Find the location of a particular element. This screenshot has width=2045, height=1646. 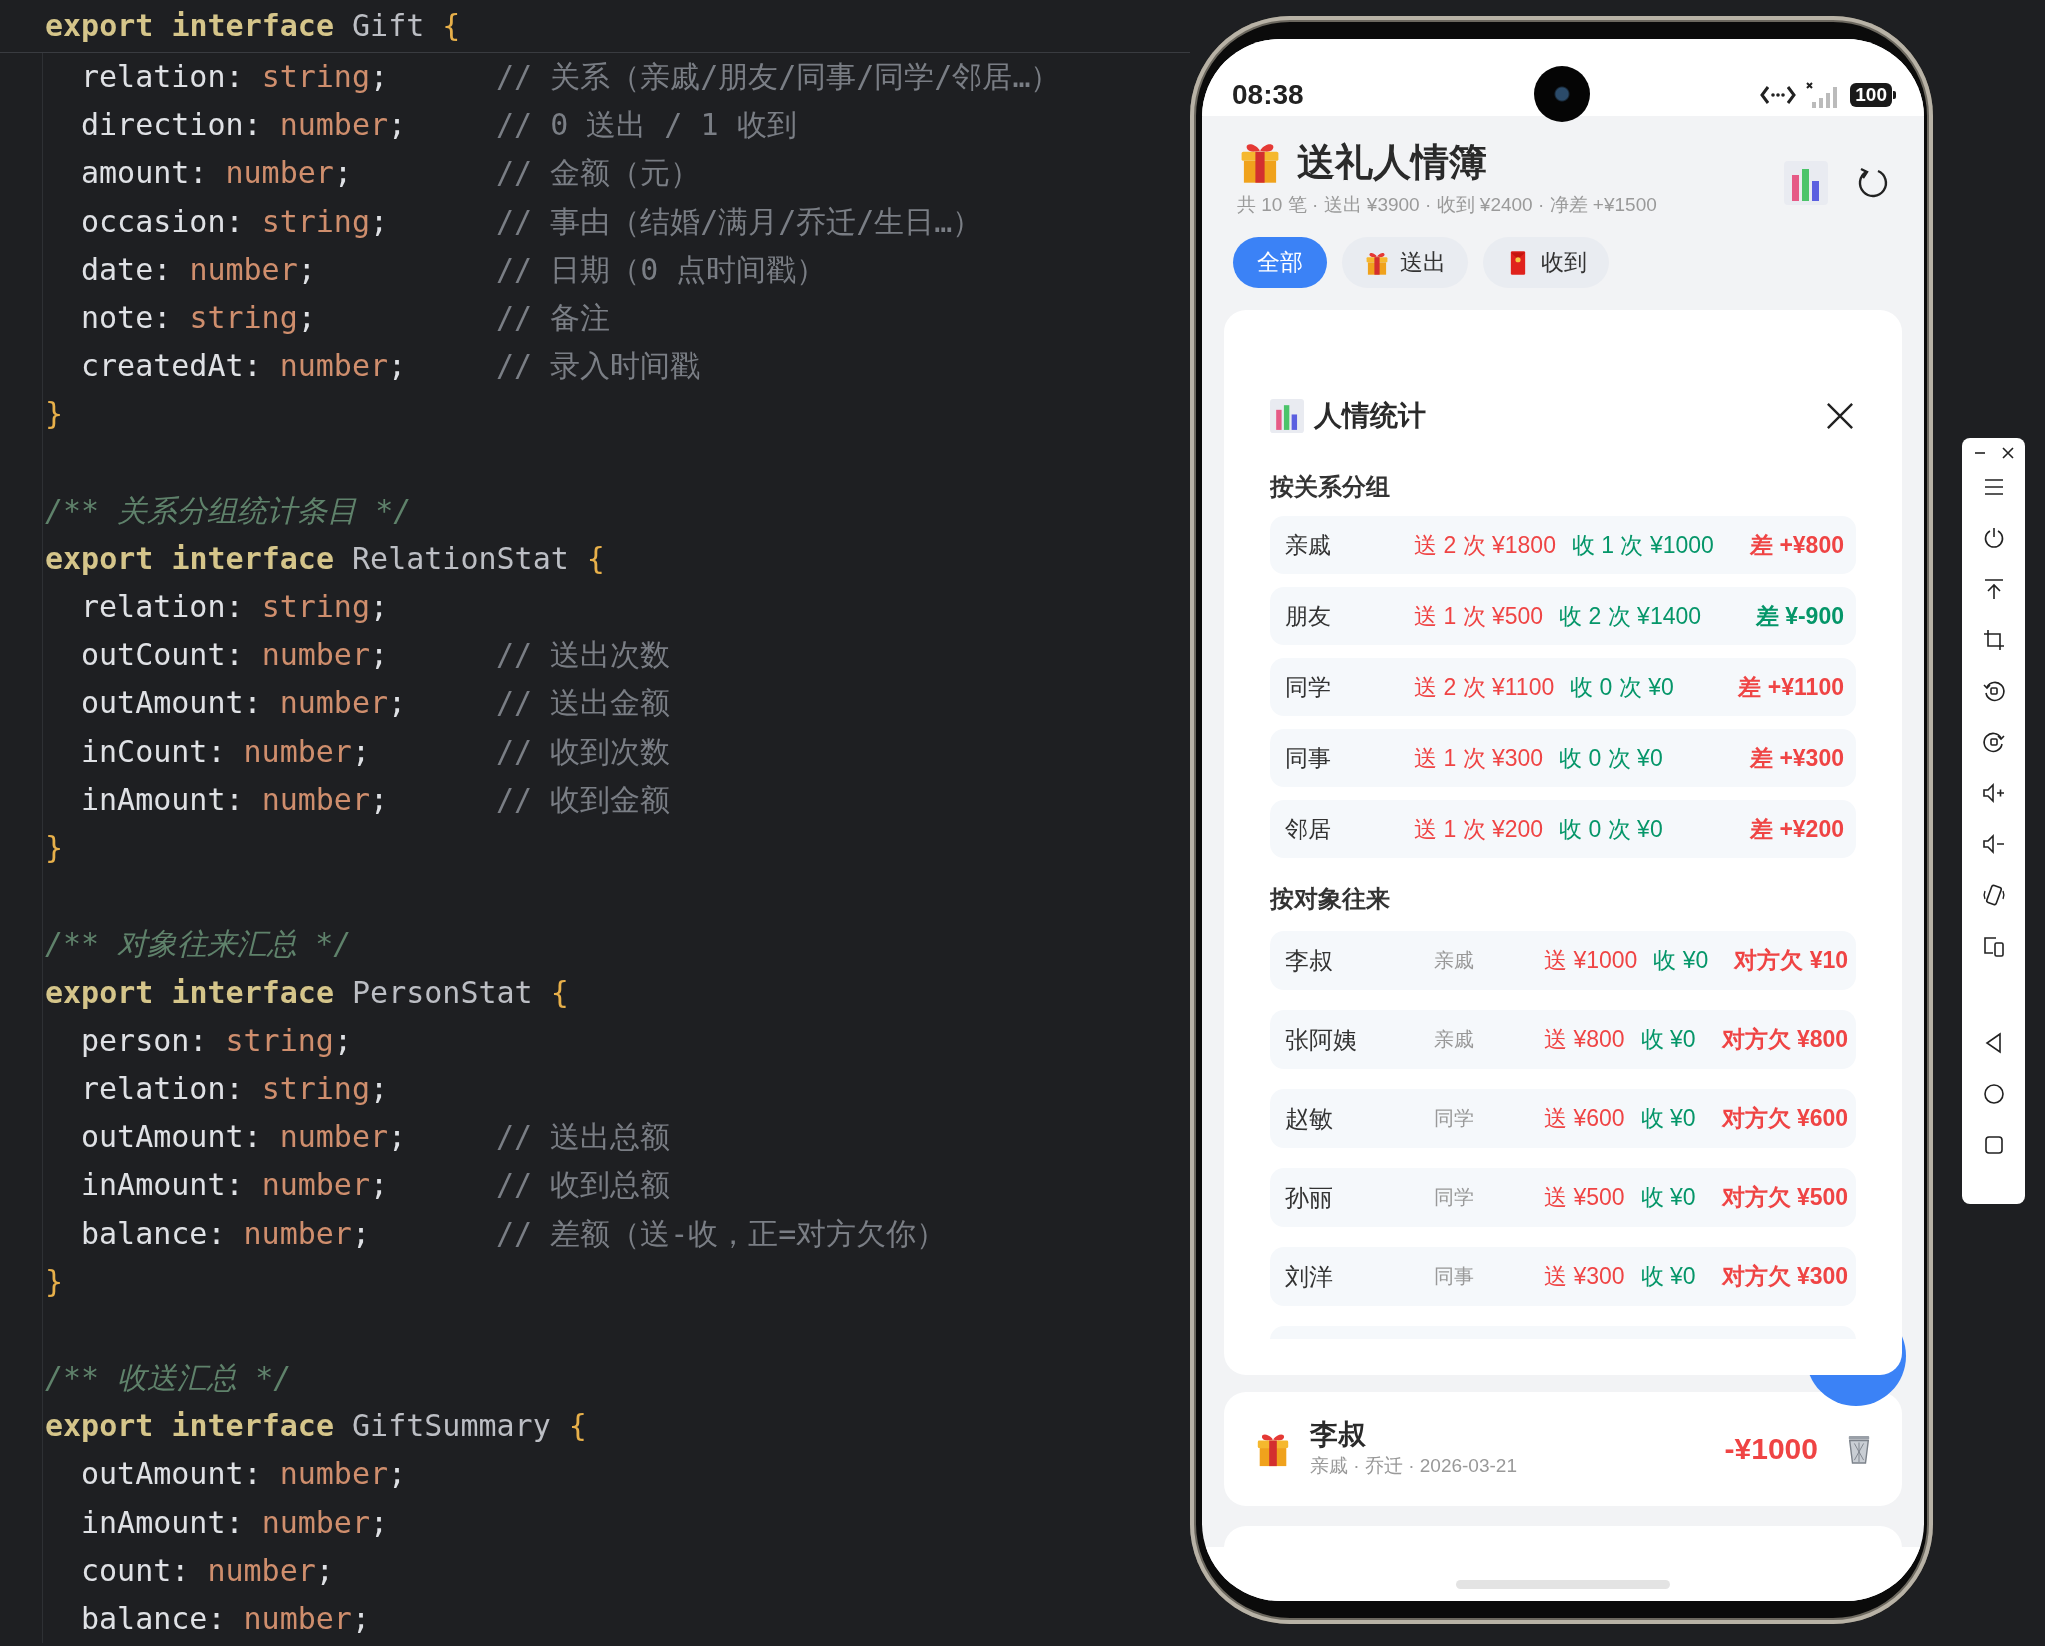

relation-label: 同事 is located at coordinates (1454, 1276).